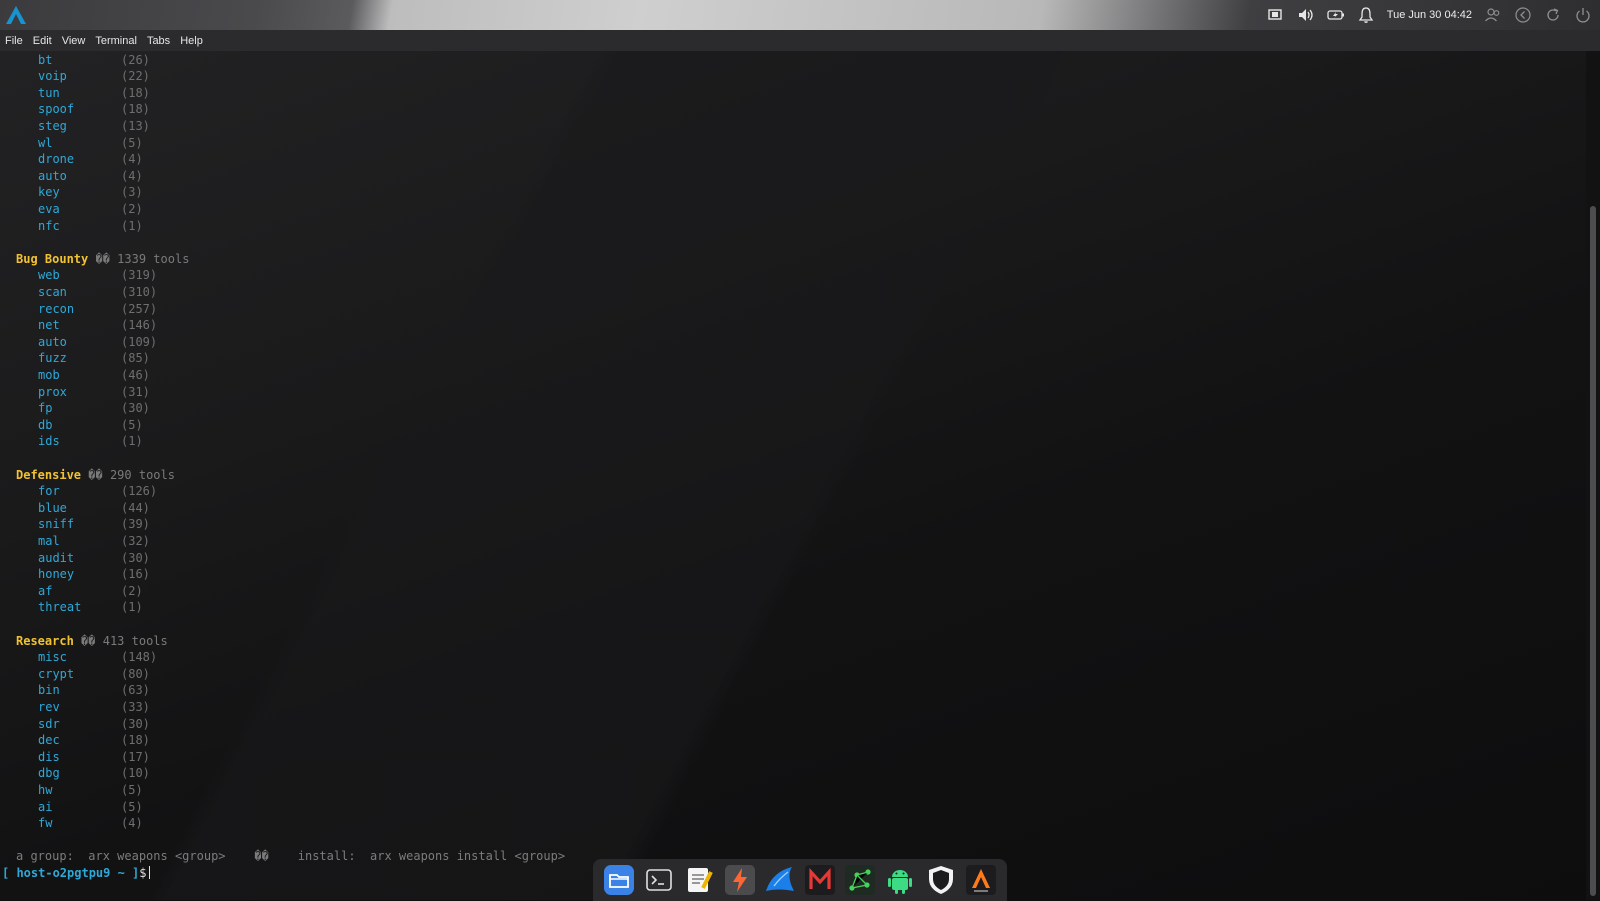 This screenshot has width=1600, height=901. What do you see at coordinates (619, 880) in the screenshot?
I see `file-manager-icon` at bounding box center [619, 880].